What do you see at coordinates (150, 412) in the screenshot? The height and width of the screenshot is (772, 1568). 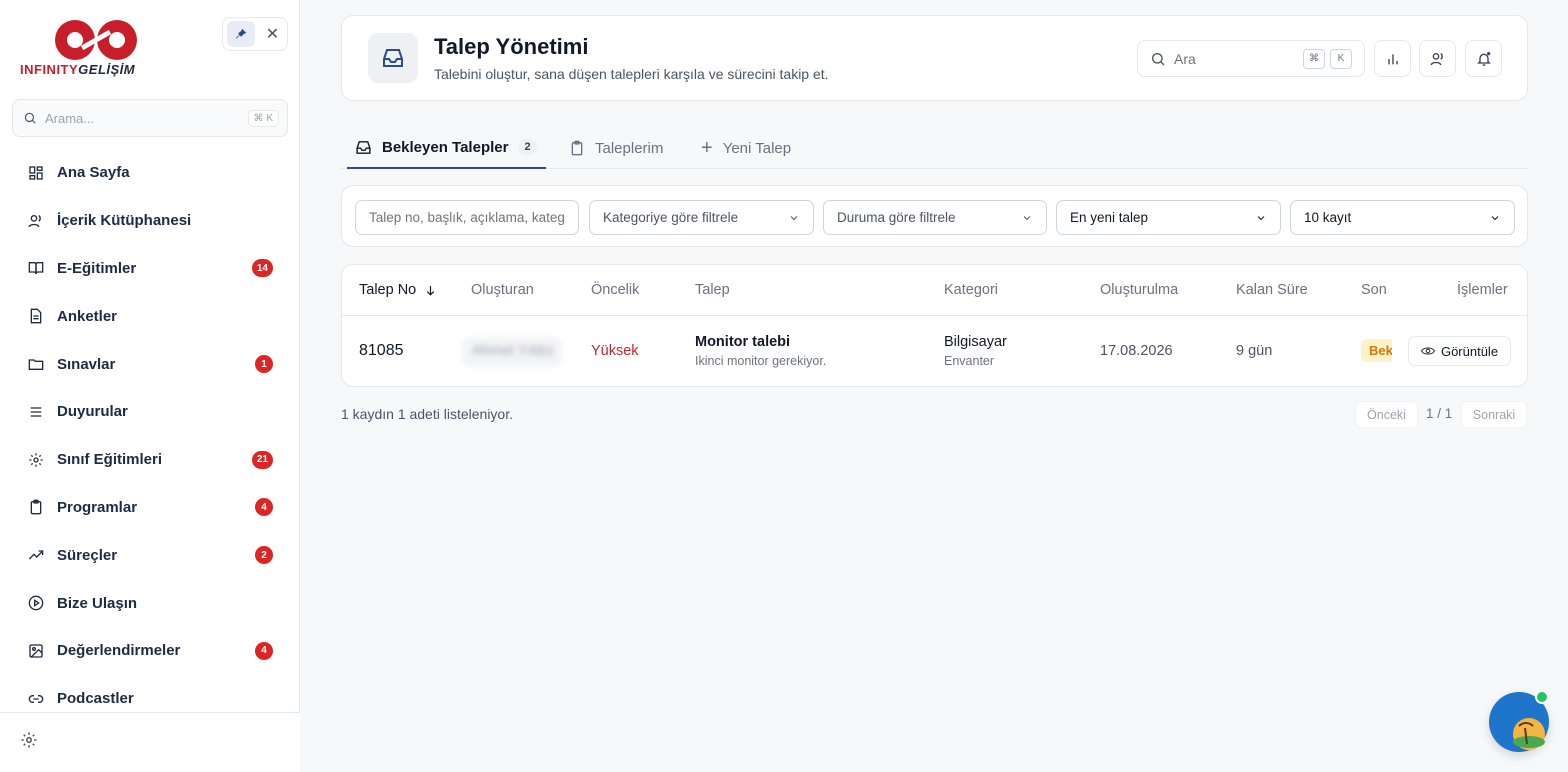 I see `sidebar-item-duyurular: Duyurular` at bounding box center [150, 412].